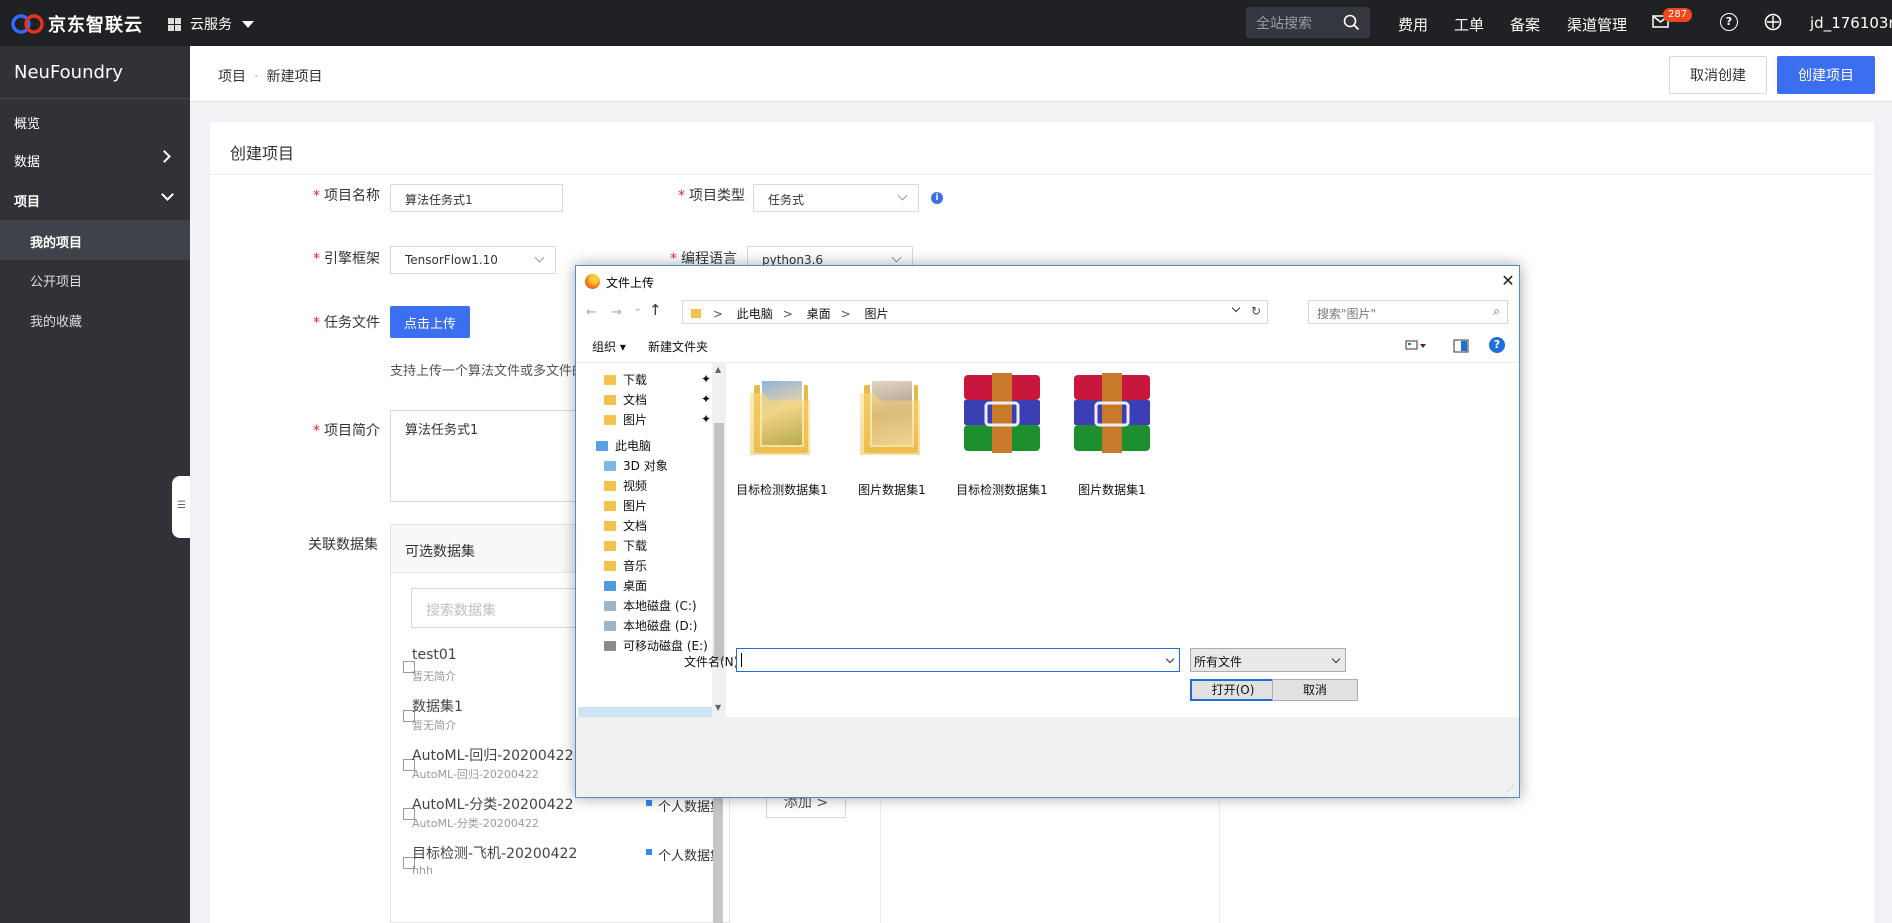 This screenshot has width=1892, height=923. What do you see at coordinates (1294, 22) in the screenshot?
I see `global-search-input` at bounding box center [1294, 22].